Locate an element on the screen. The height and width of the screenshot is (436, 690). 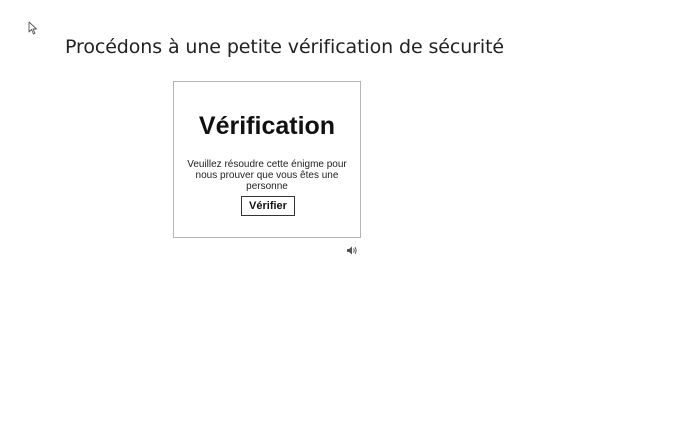
speaker-icon is located at coordinates (352, 250).